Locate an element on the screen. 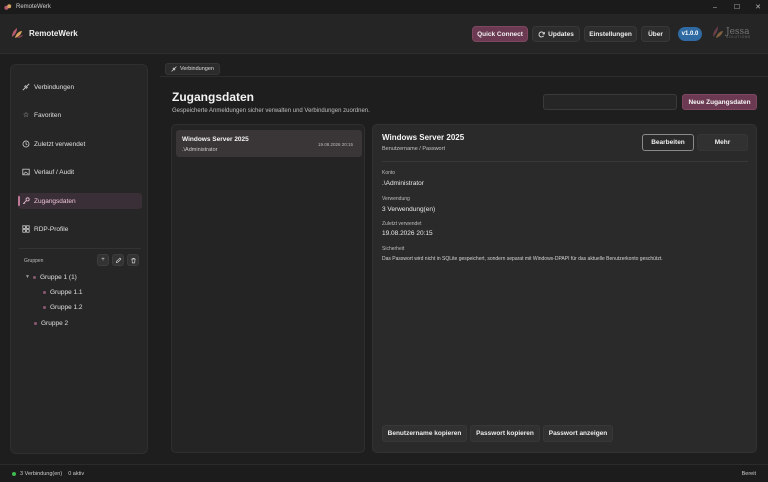 Image resolution: width=768 pixels, height=482 pixels. edit-label: Bearbeiten is located at coordinates (668, 142).